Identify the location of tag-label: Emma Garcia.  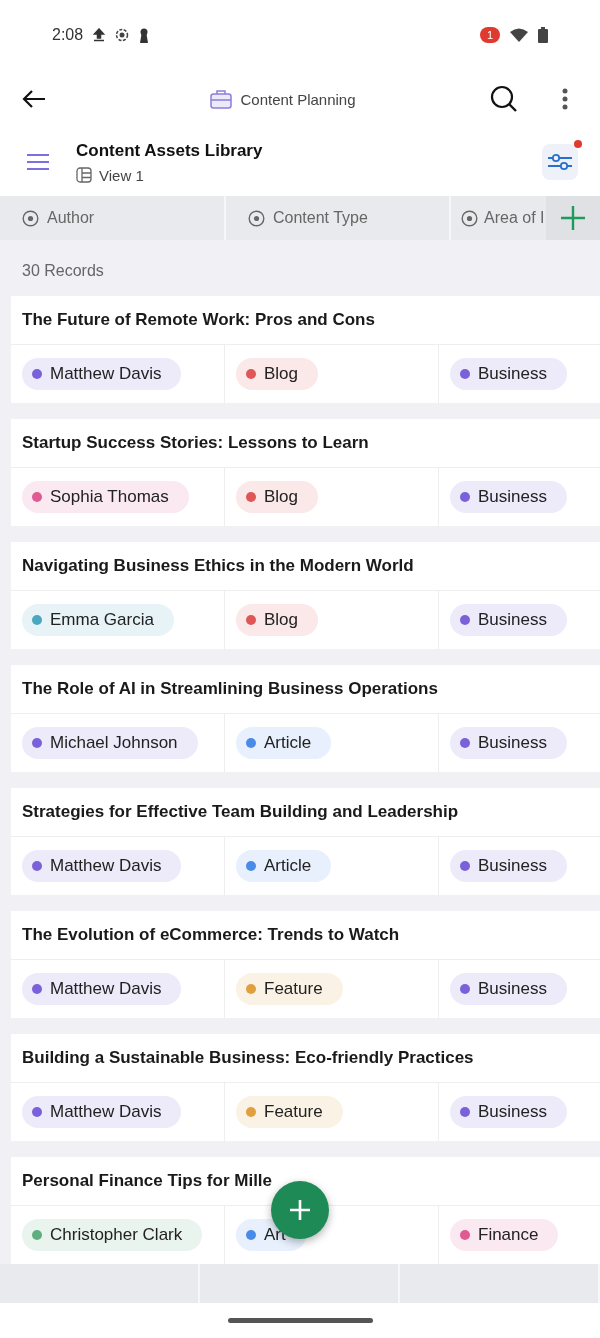
(102, 620).